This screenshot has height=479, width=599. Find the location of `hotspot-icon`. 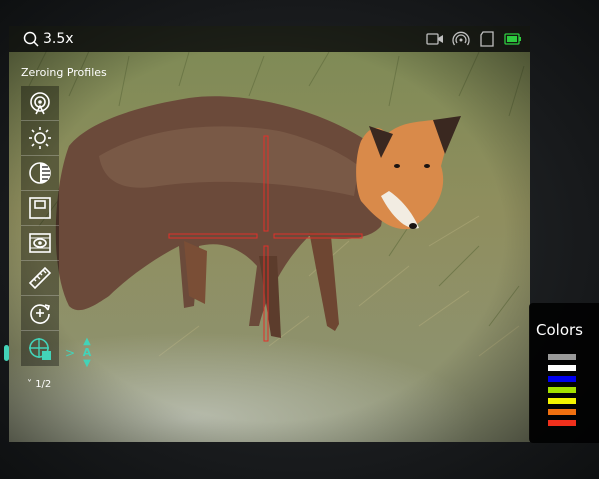

hotspot-icon is located at coordinates (40, 103).